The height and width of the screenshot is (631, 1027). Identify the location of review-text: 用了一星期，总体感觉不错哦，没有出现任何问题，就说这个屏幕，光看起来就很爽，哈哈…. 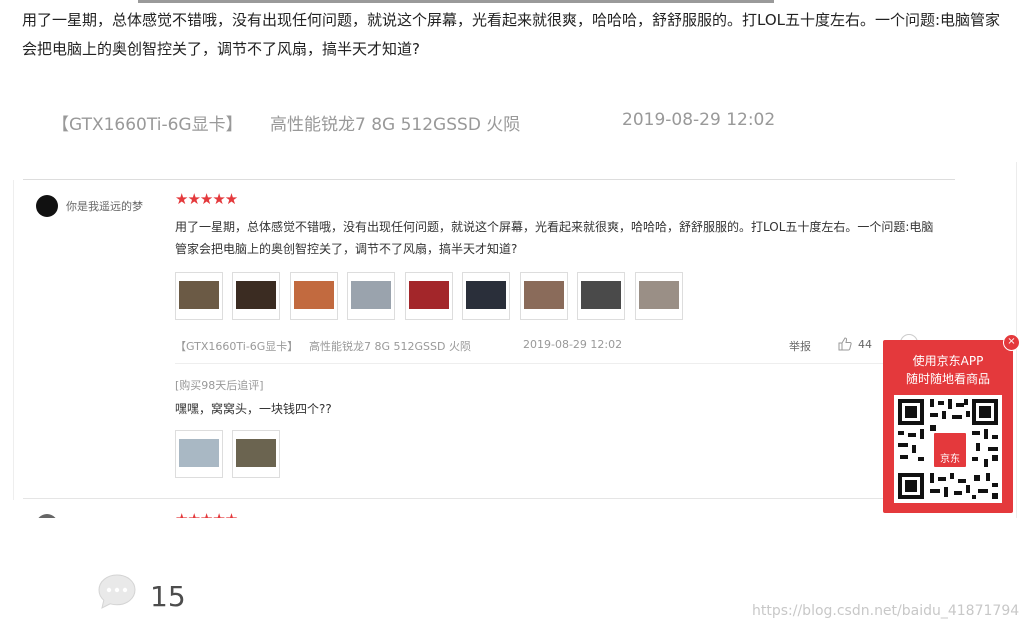
(554, 238).